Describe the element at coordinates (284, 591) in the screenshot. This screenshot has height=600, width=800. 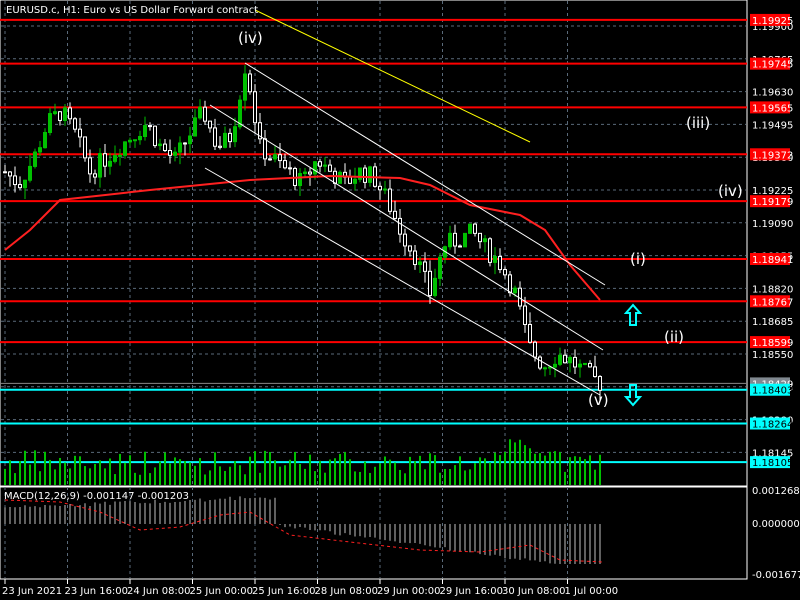
I see `x-tick-label: 25 Jun 16:00` at that location.